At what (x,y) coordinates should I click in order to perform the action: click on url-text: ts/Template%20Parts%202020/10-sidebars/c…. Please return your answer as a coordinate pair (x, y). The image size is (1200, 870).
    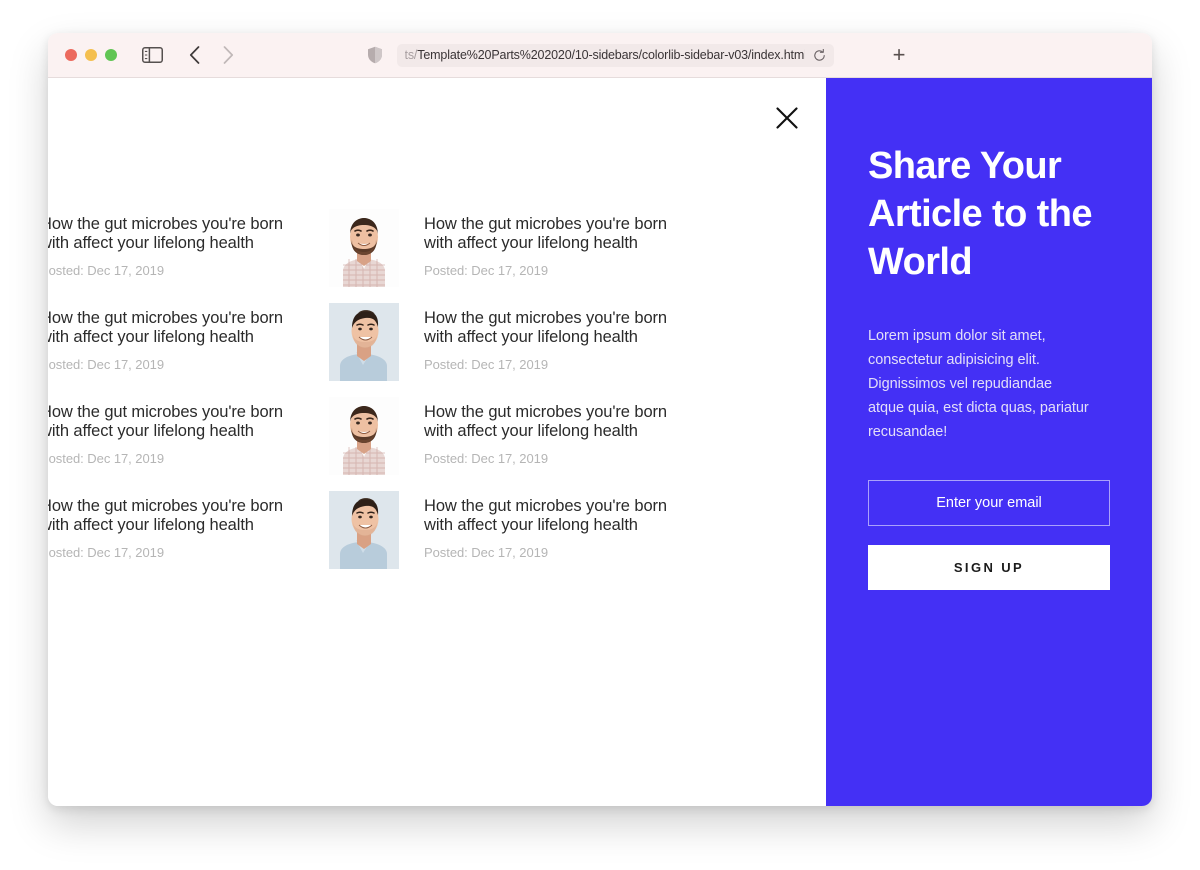
    Looking at the image, I should click on (604, 55).